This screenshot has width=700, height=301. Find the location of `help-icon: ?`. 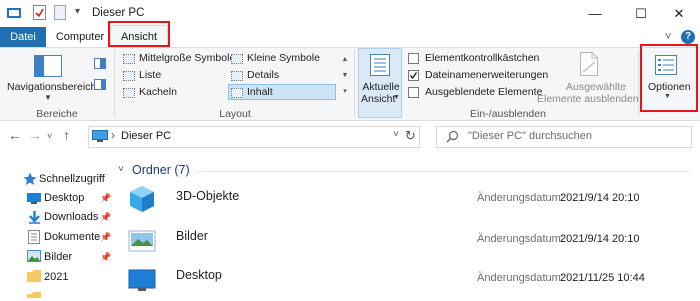

help-icon: ? is located at coordinates (688, 37).